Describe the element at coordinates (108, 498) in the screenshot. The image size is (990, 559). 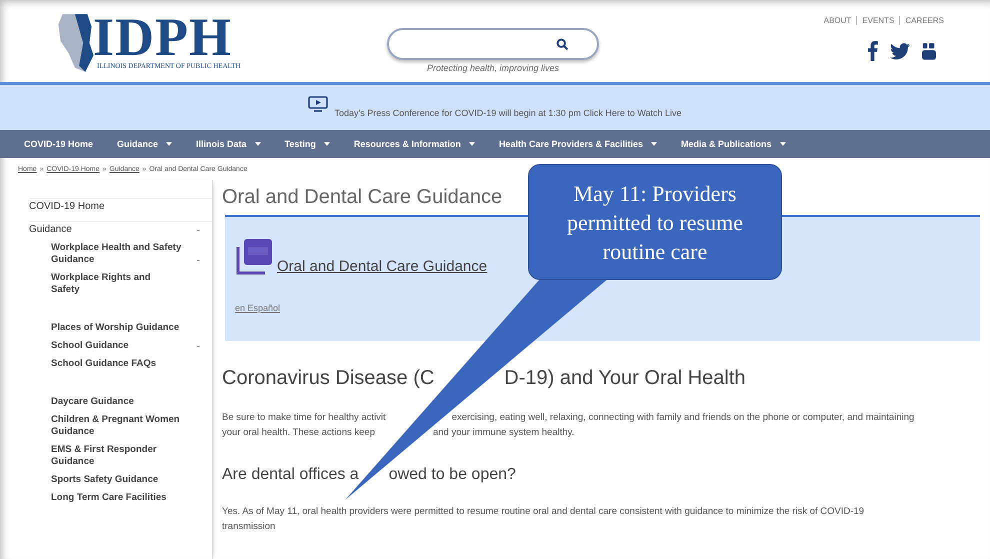
I see `sidebar-item: Long Term Care Facilities` at that location.